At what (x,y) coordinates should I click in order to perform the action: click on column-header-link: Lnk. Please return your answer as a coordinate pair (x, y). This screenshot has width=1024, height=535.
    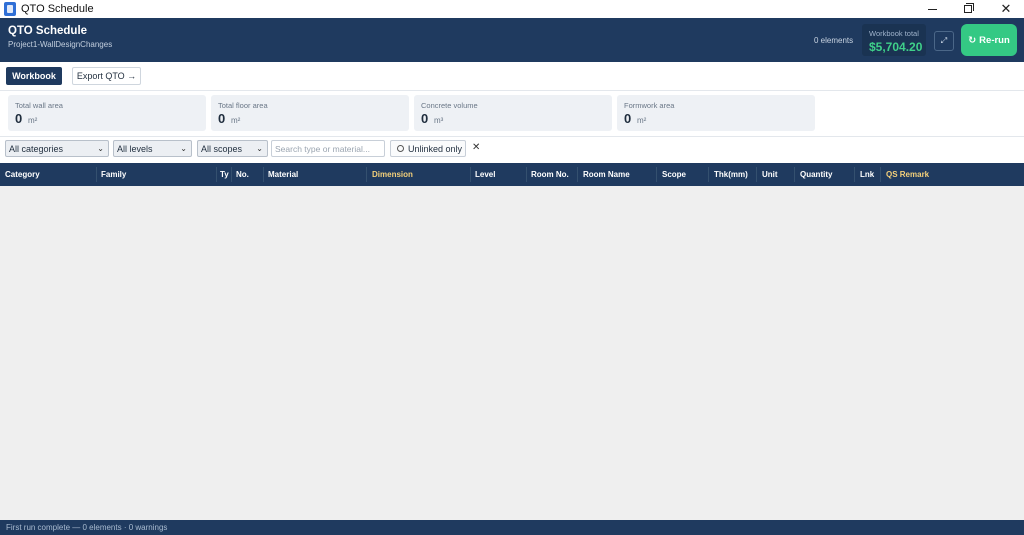
    Looking at the image, I should click on (867, 174).